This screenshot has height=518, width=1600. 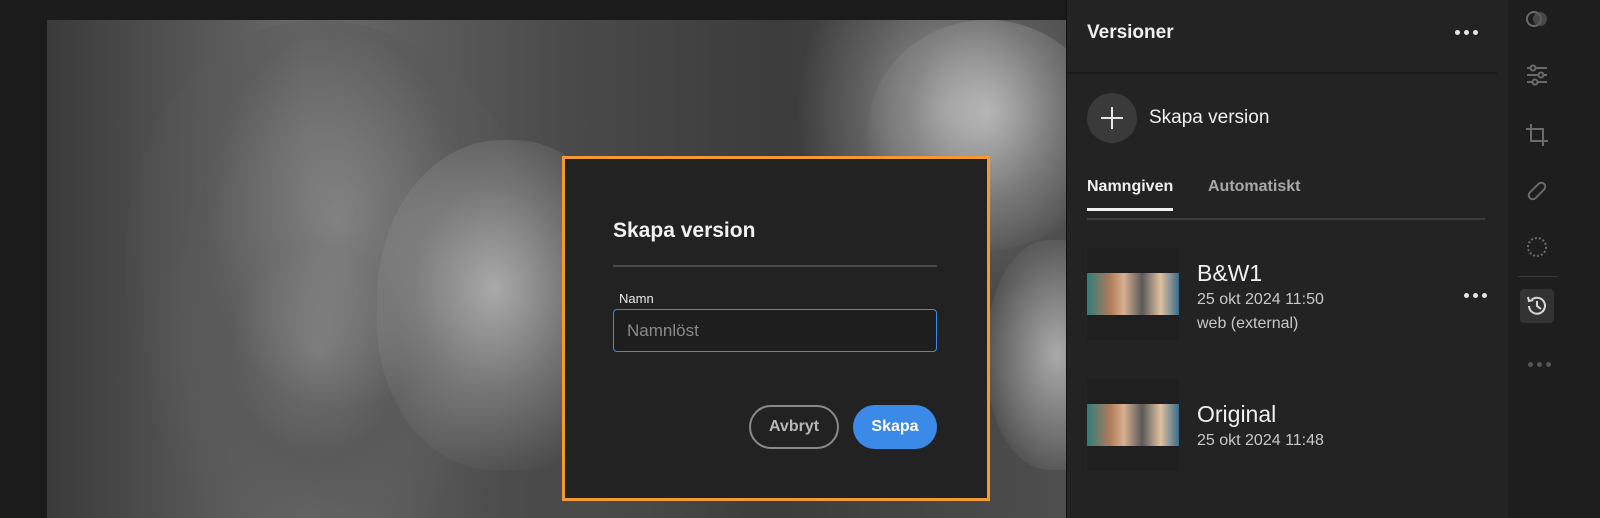 I want to click on adjust-sliders-icon, so click(x=1537, y=75).